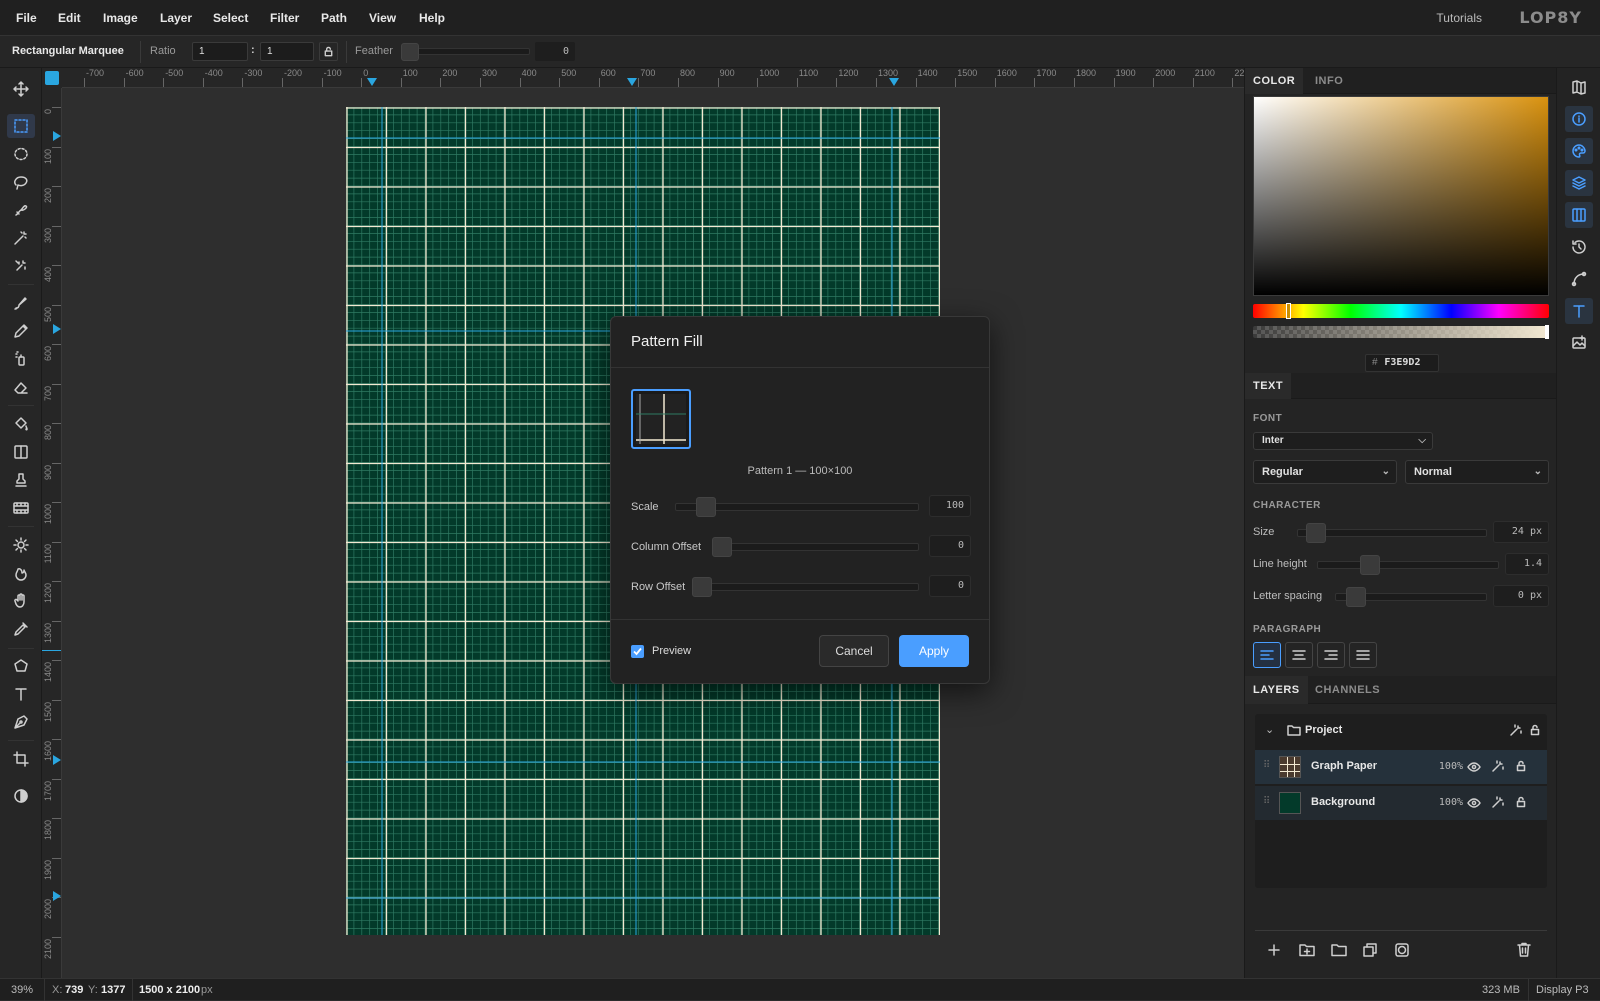 The height and width of the screenshot is (1001, 1600). What do you see at coordinates (287, 51) in the screenshot?
I see `ratio-height-input: 1` at bounding box center [287, 51].